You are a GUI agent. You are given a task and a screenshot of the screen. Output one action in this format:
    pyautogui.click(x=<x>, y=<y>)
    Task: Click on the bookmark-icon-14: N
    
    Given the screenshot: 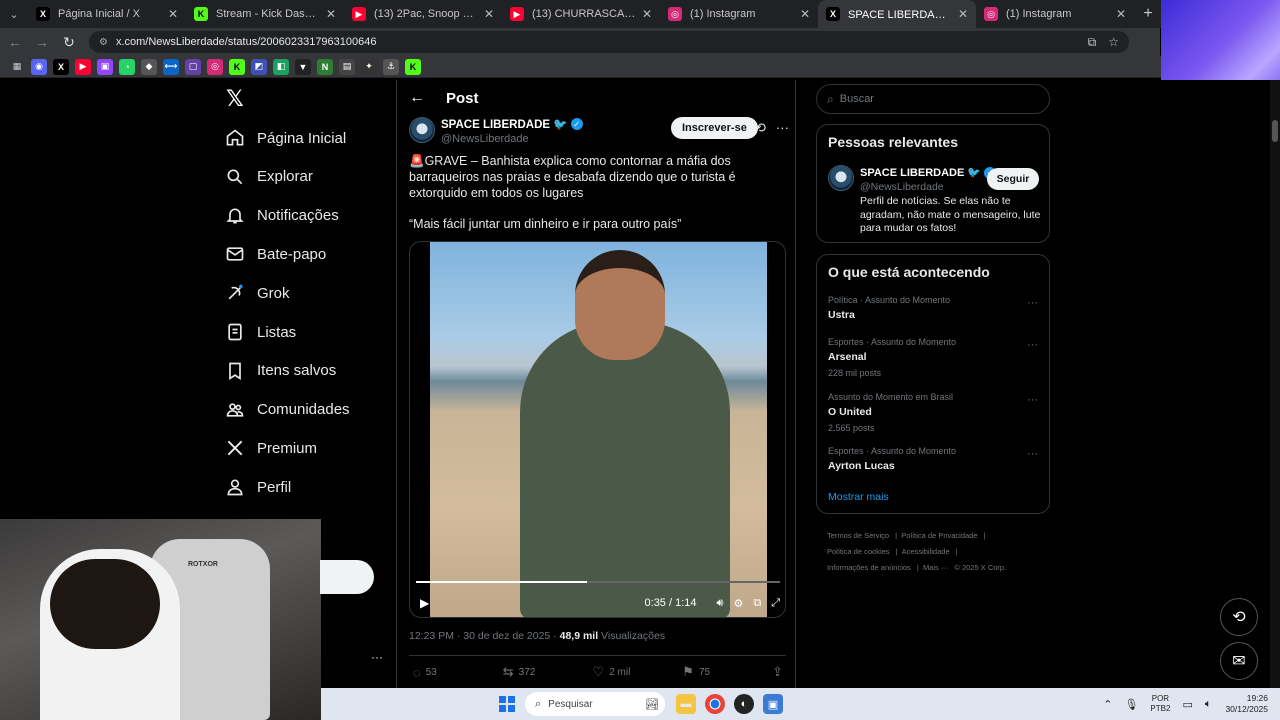 What is the action you would take?
    pyautogui.click(x=325, y=66)
    